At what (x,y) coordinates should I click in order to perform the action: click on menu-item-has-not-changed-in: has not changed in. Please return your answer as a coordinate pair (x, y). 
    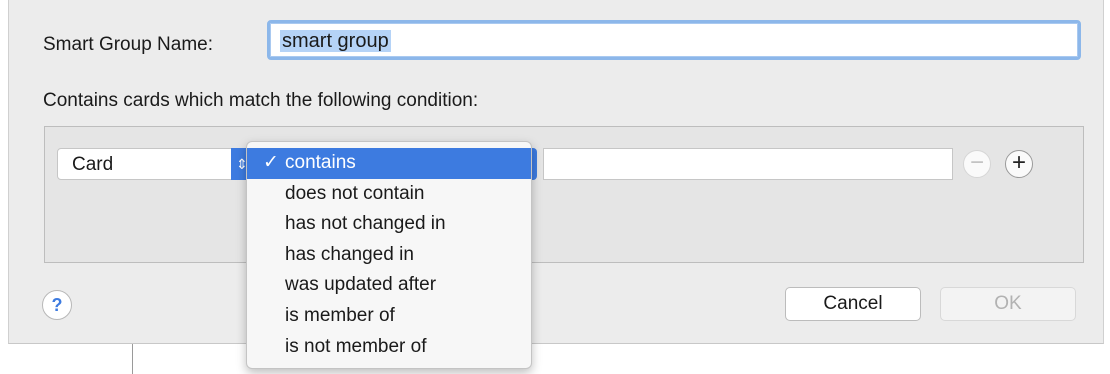
    Looking at the image, I should click on (389, 224).